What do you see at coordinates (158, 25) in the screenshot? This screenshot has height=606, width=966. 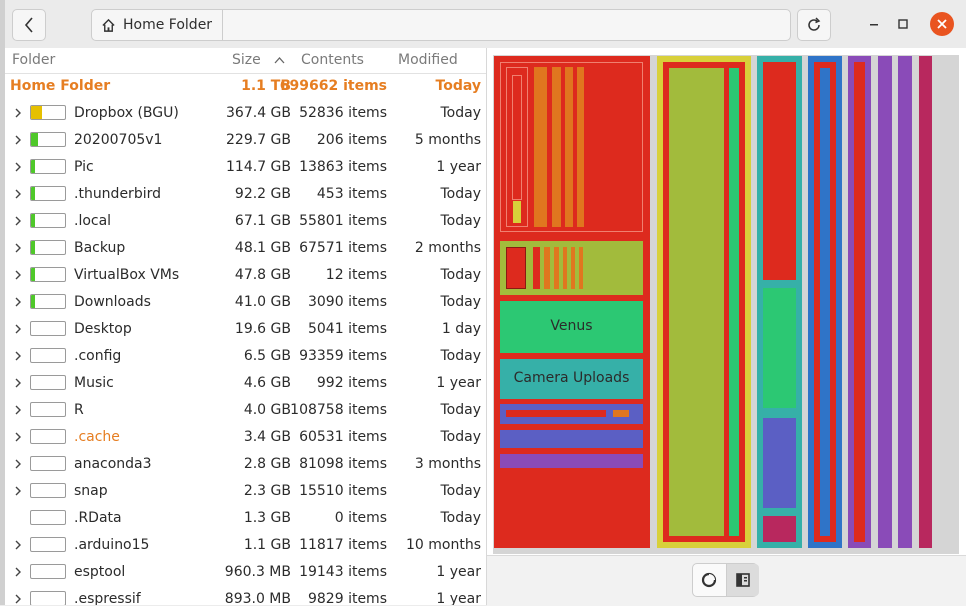 I see `path-crumb-home: Home Folder` at bounding box center [158, 25].